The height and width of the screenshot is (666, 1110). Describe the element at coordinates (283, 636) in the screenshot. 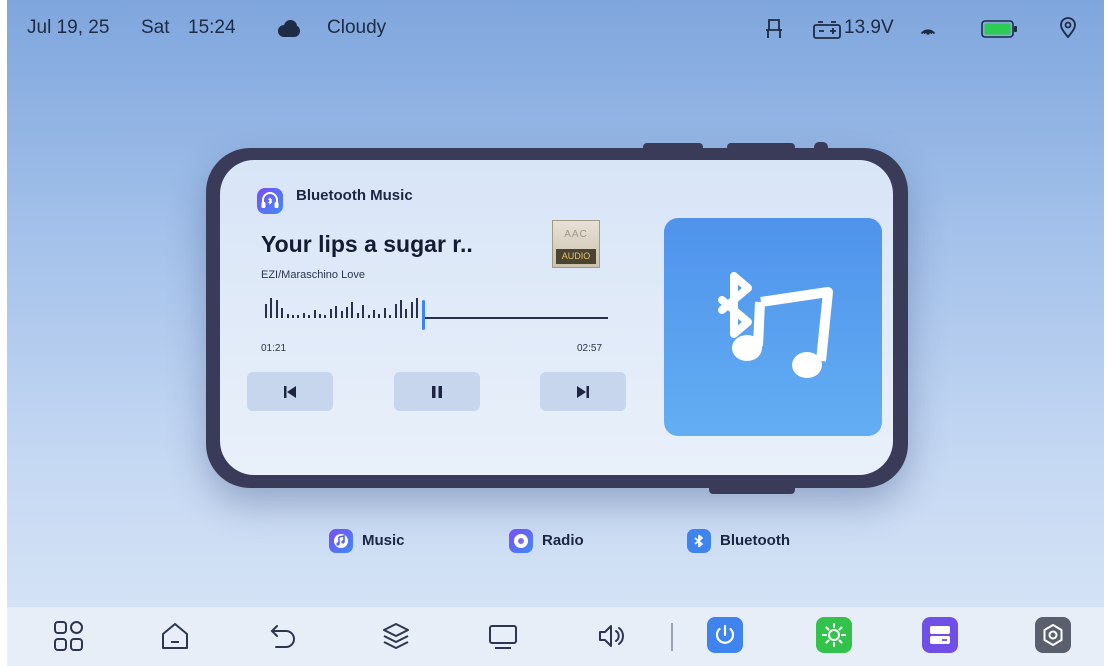

I see `back-icon` at that location.